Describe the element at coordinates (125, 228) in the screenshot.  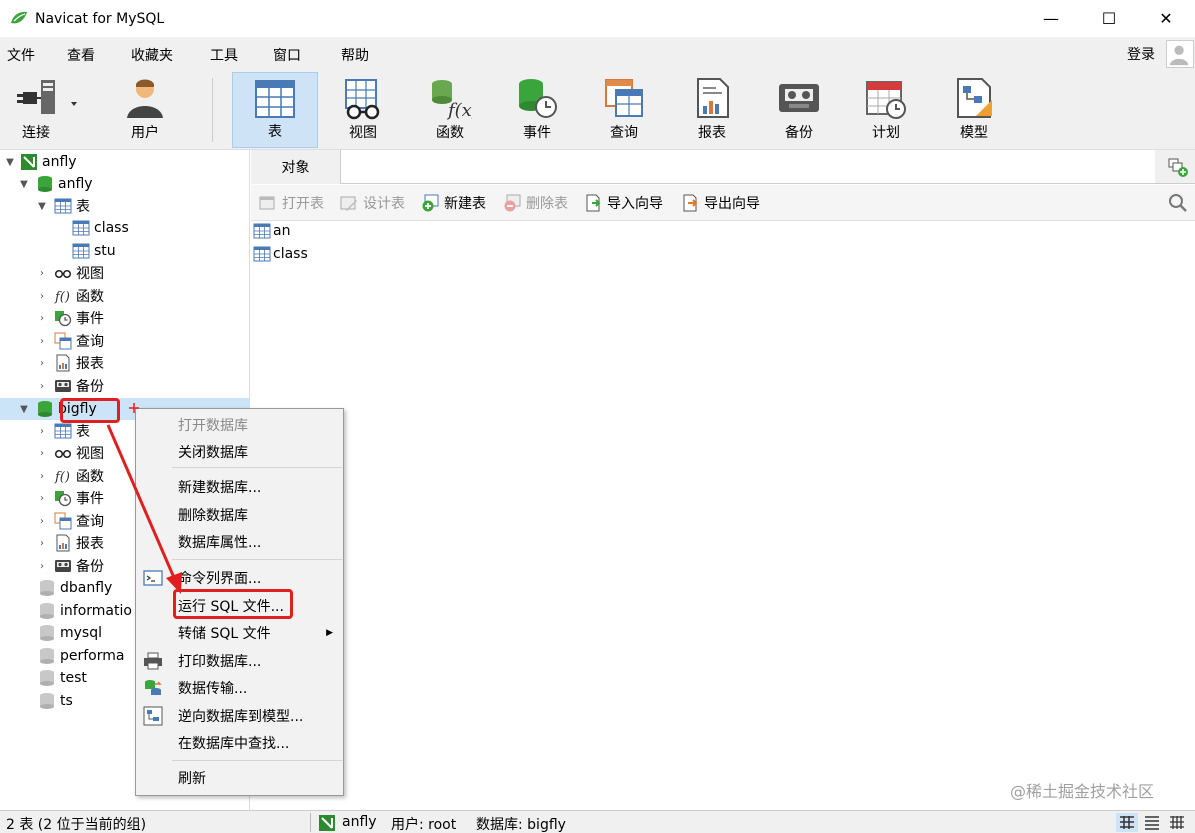
I see `tree-table-class: class` at that location.